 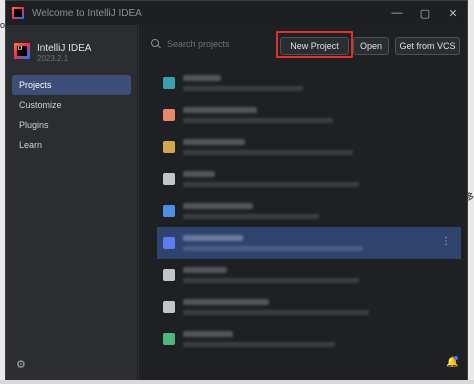 What do you see at coordinates (314, 46) in the screenshot?
I see `new-project-button: New Project` at bounding box center [314, 46].